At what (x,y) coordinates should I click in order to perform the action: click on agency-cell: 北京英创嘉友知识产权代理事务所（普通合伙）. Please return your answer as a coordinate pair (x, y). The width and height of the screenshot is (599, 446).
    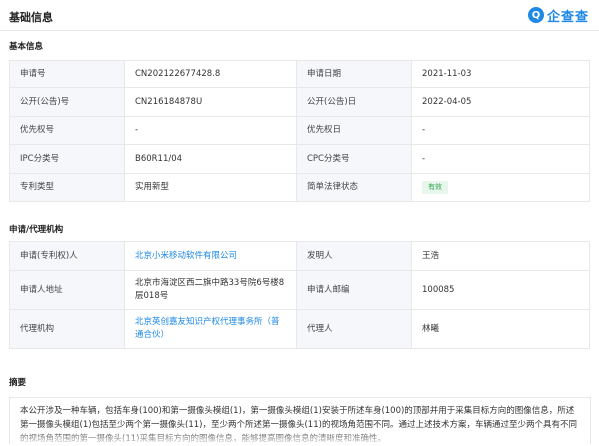
    Looking at the image, I should click on (210, 329).